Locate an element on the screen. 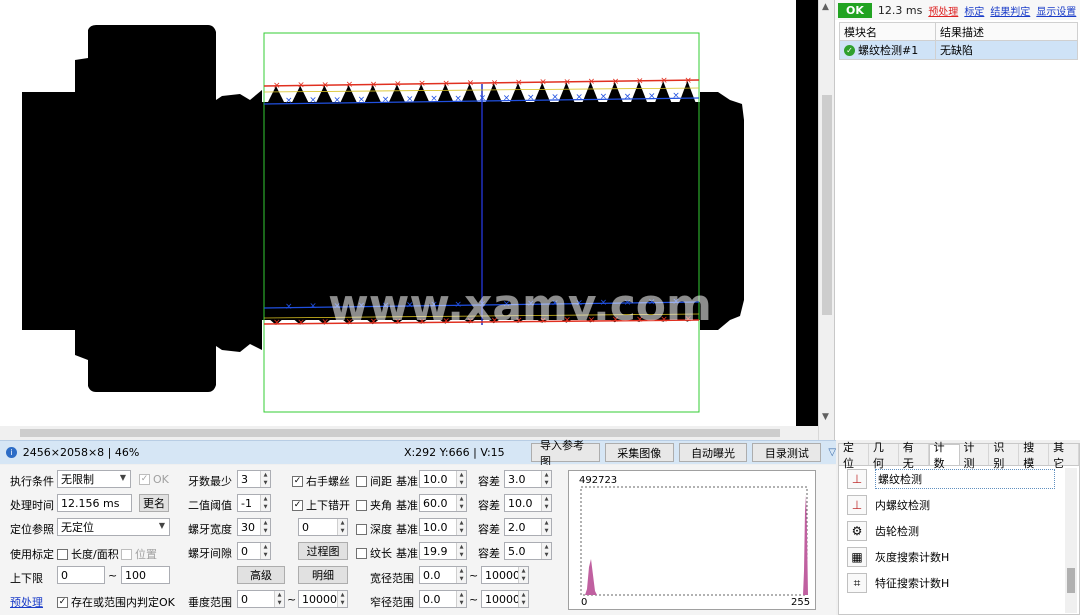  tool-scrollbar is located at coordinates (1071, 540).